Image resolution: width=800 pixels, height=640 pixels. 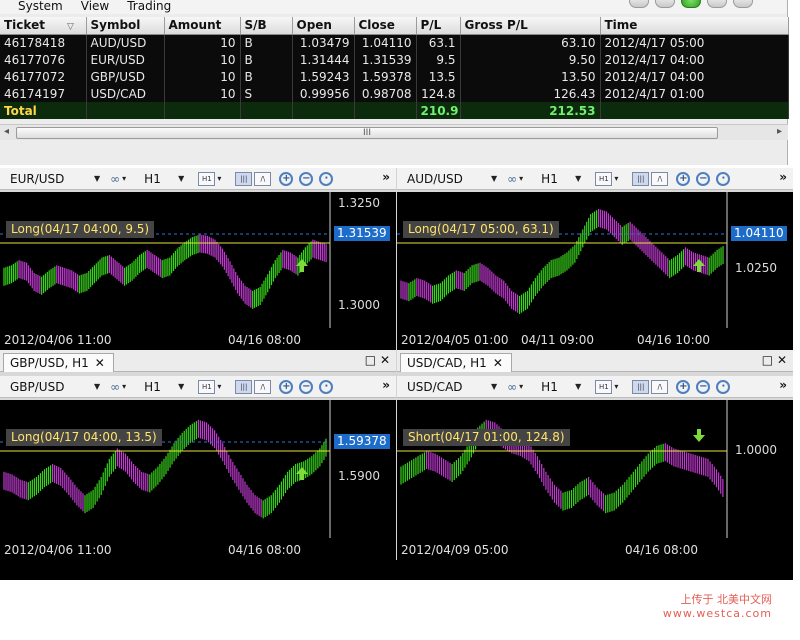 What do you see at coordinates (756, 450) in the screenshot?
I see `price-tick-label: 1.0000` at bounding box center [756, 450].